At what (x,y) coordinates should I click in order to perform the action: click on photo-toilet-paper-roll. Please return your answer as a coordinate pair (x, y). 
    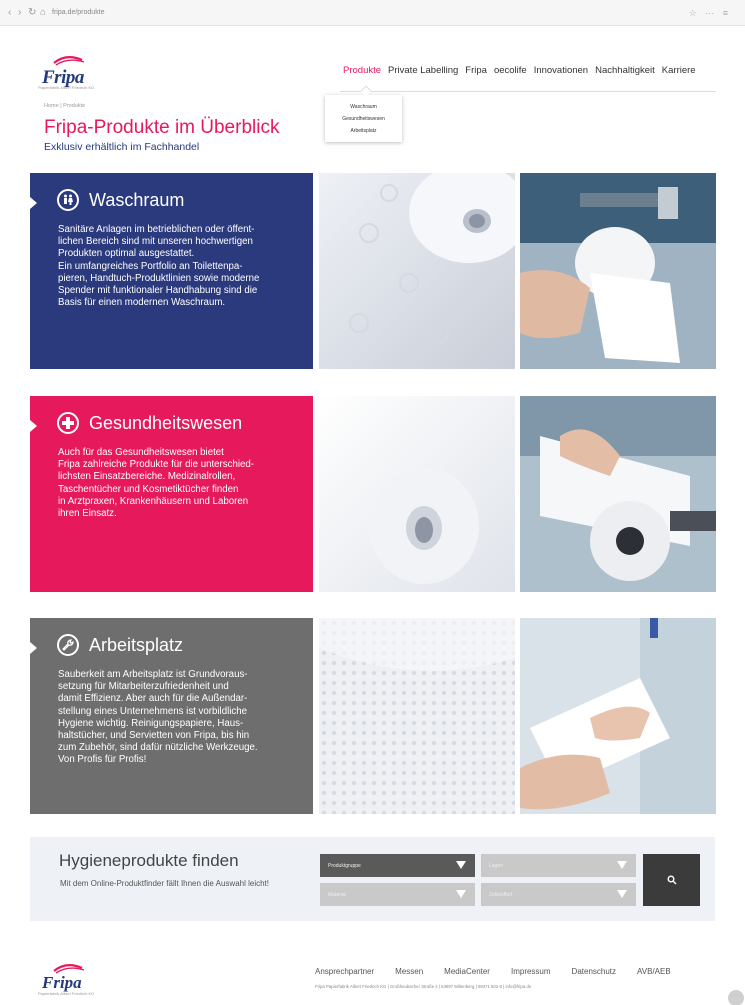
    Looking at the image, I should click on (417, 271).